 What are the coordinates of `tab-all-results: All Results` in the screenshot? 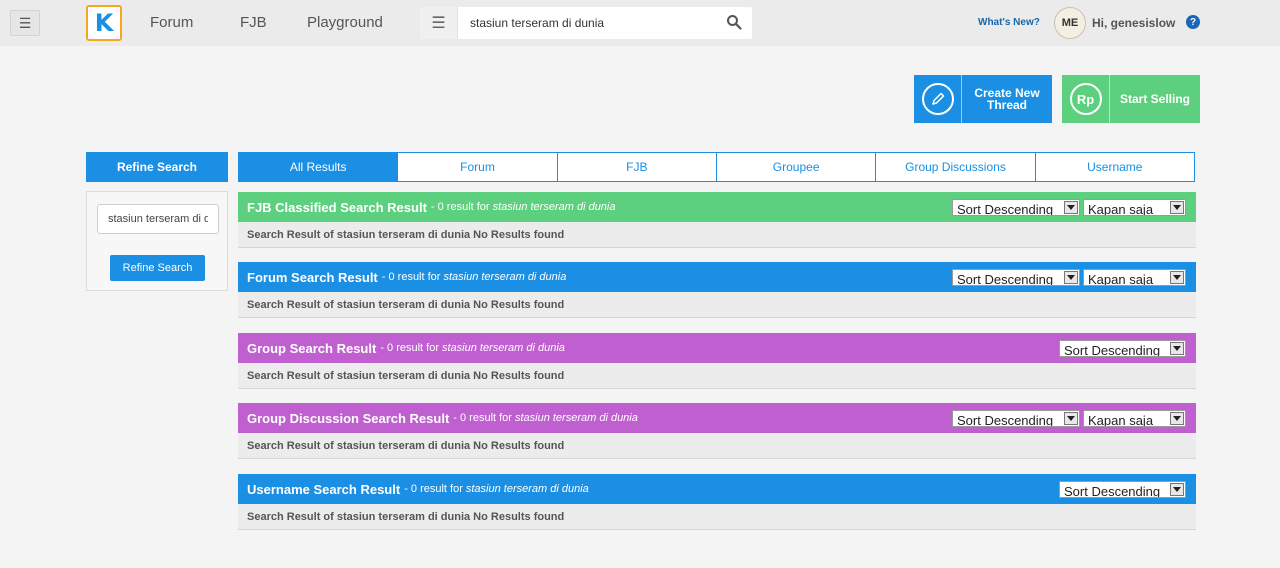 It's located at (318, 167).